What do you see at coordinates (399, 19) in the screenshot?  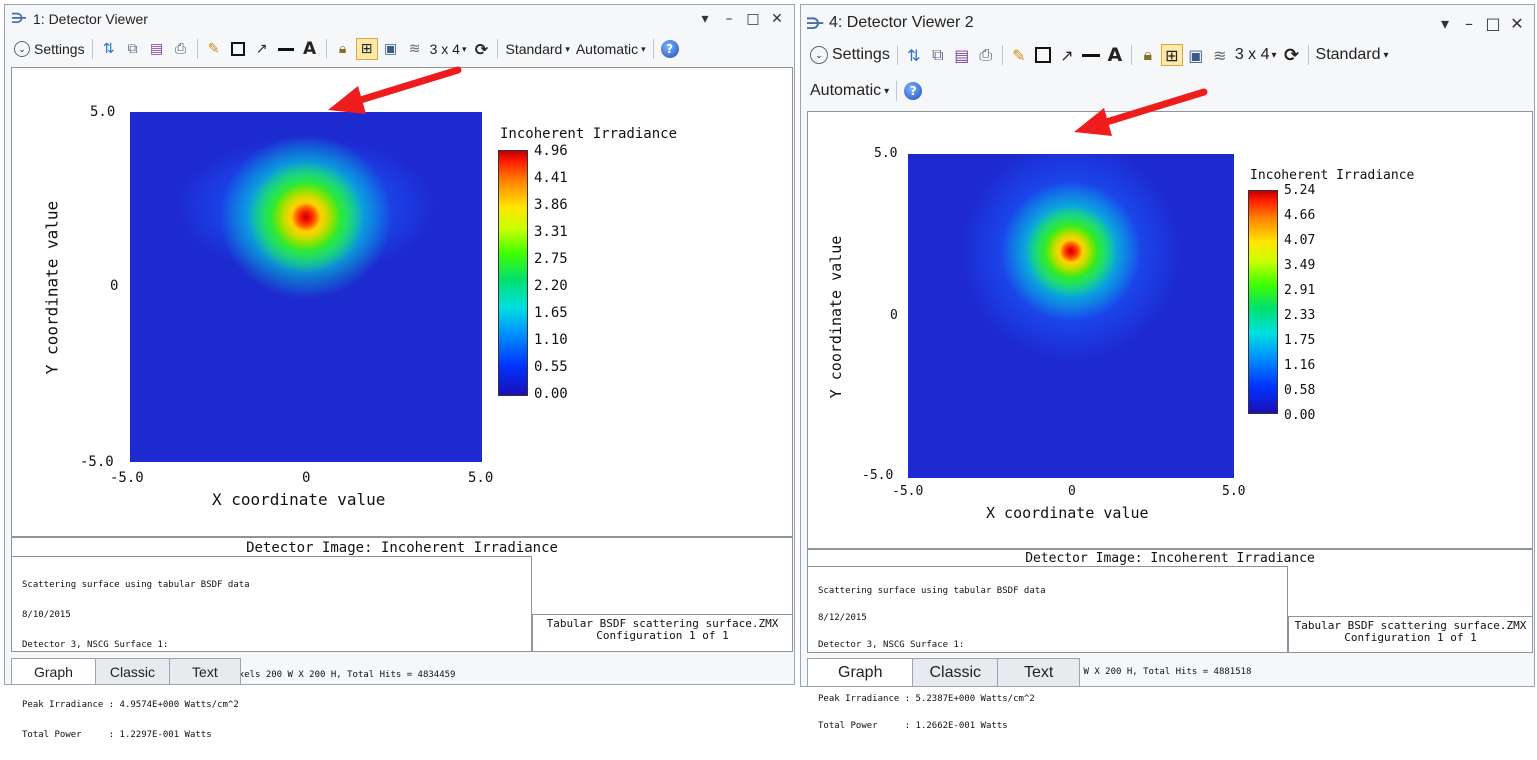 I see `title-bar: ⋺ 1: Detector Viewer ▾ – □ ✕` at bounding box center [399, 19].